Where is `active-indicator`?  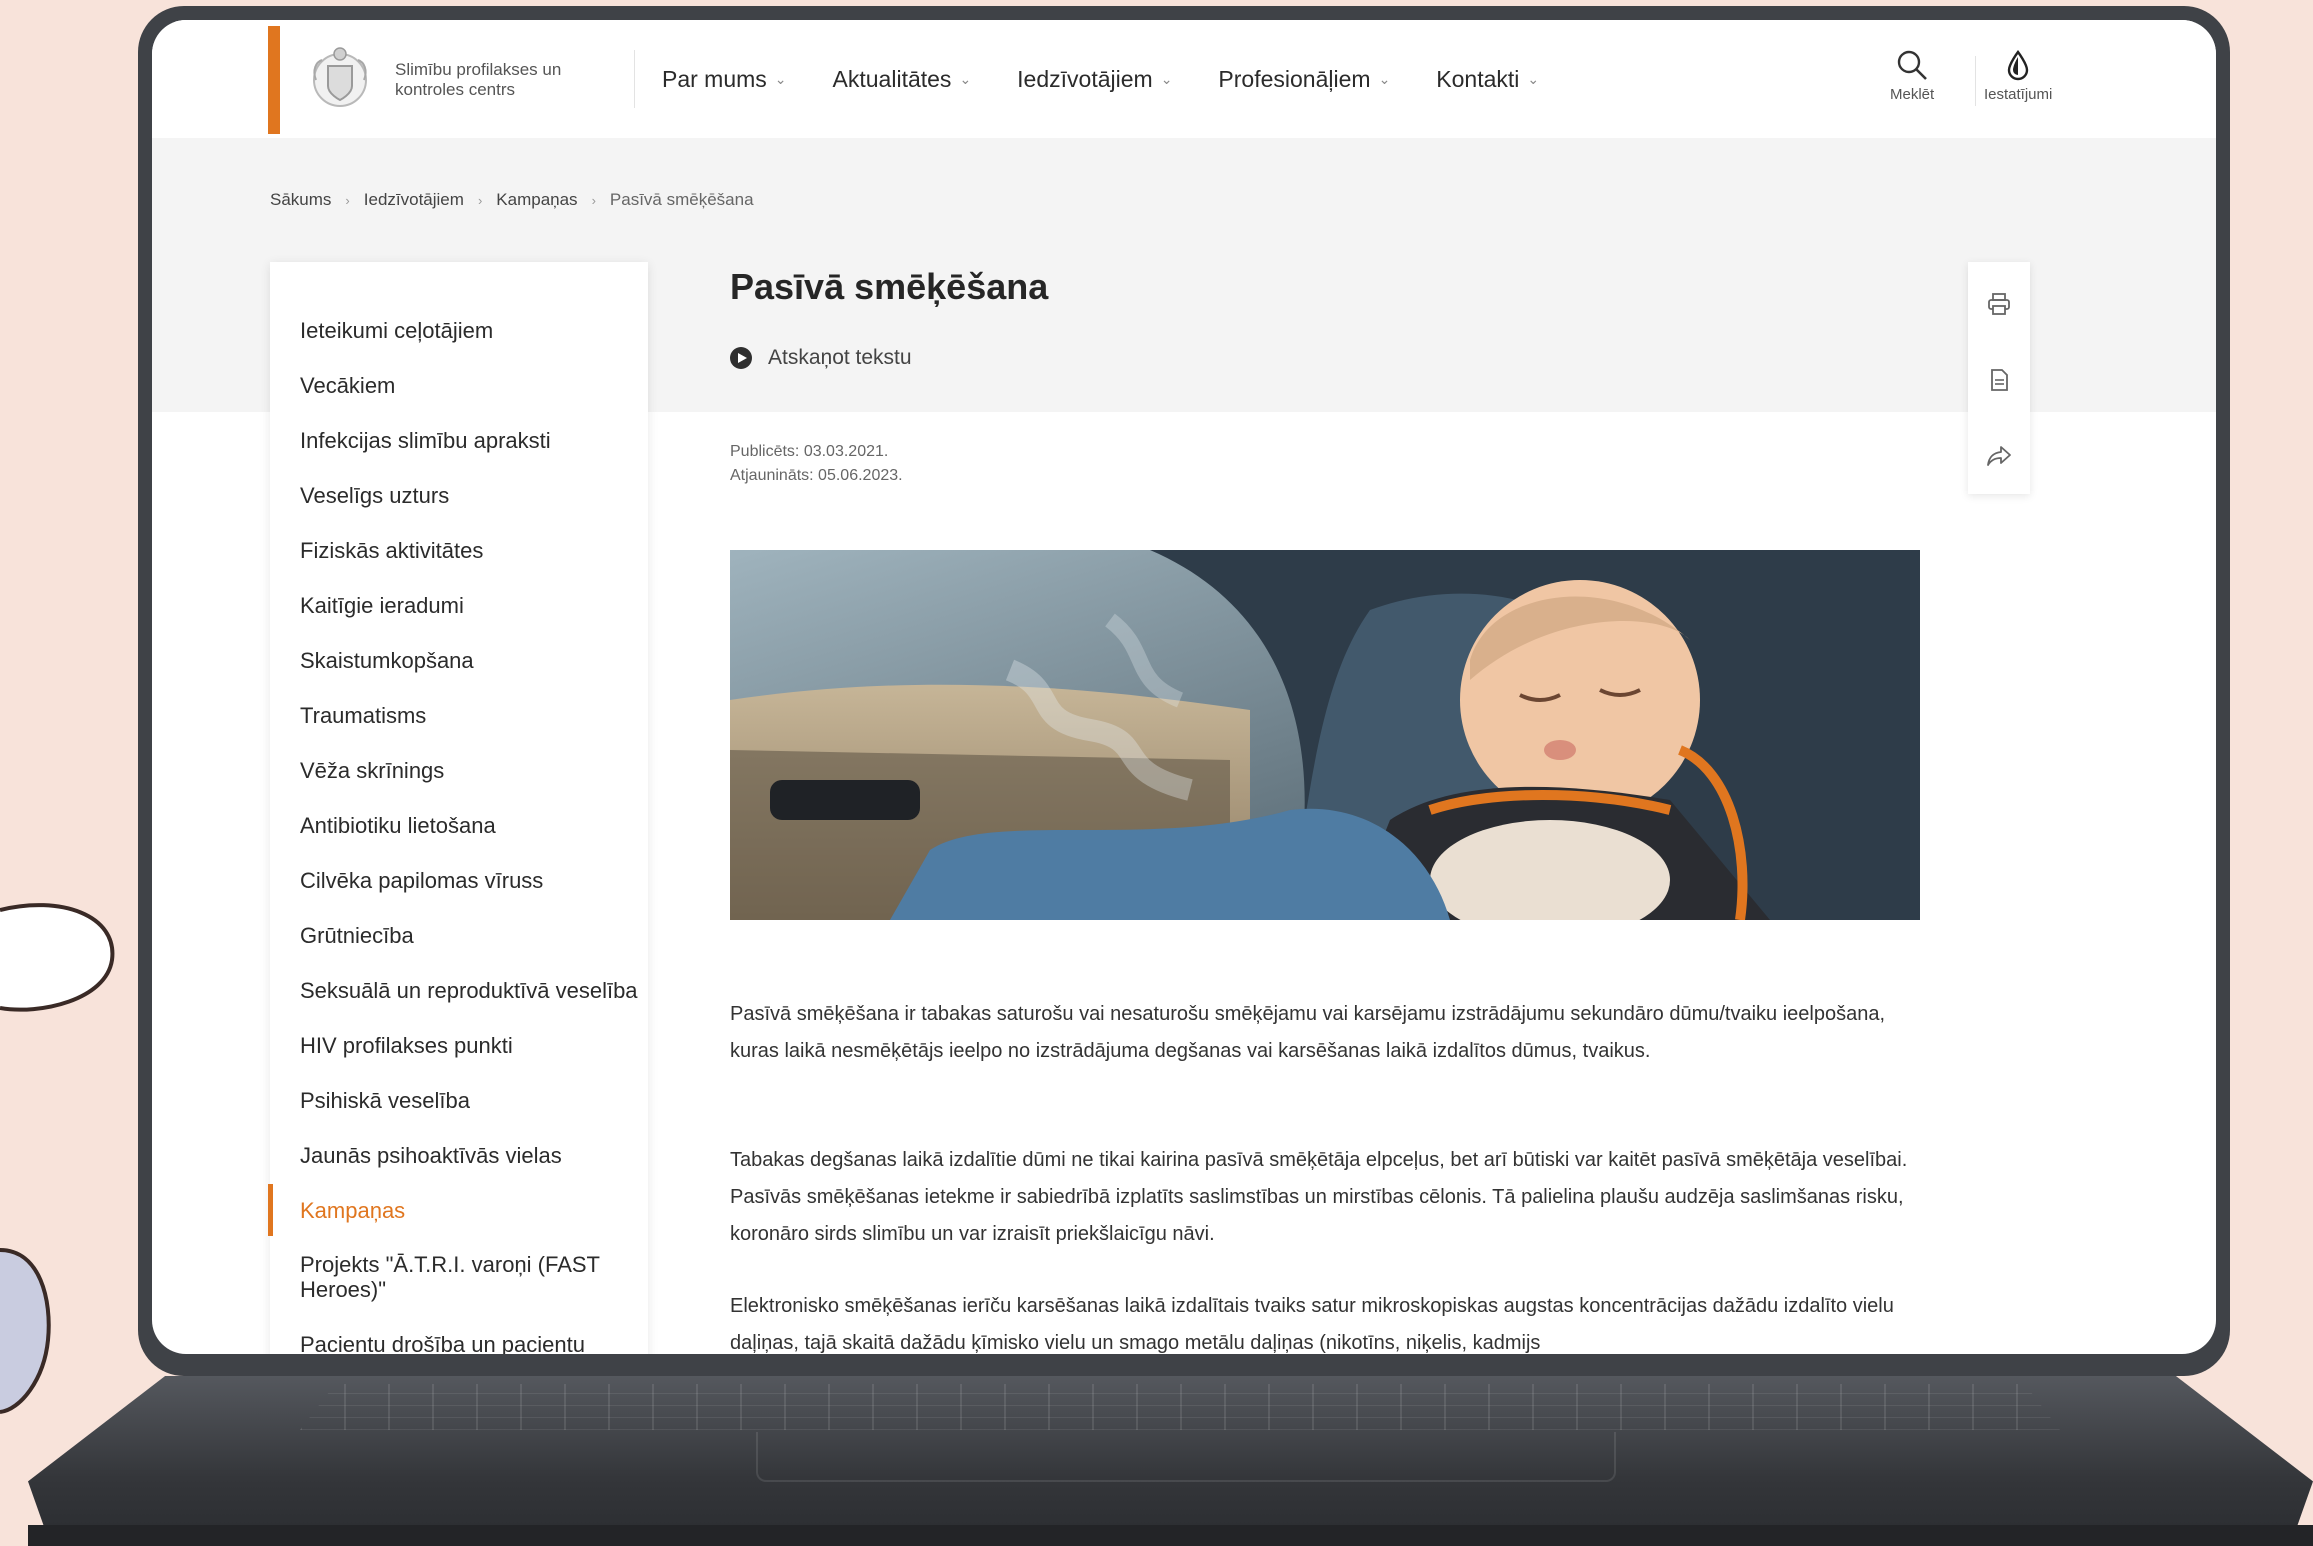
active-indicator is located at coordinates (270, 1210).